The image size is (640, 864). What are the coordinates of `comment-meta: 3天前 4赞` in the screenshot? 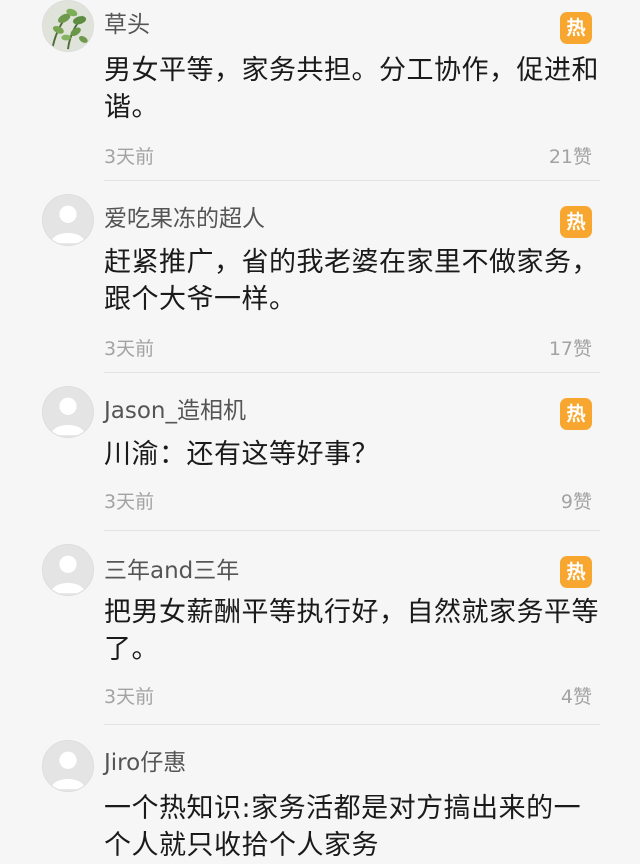 It's located at (352, 697).